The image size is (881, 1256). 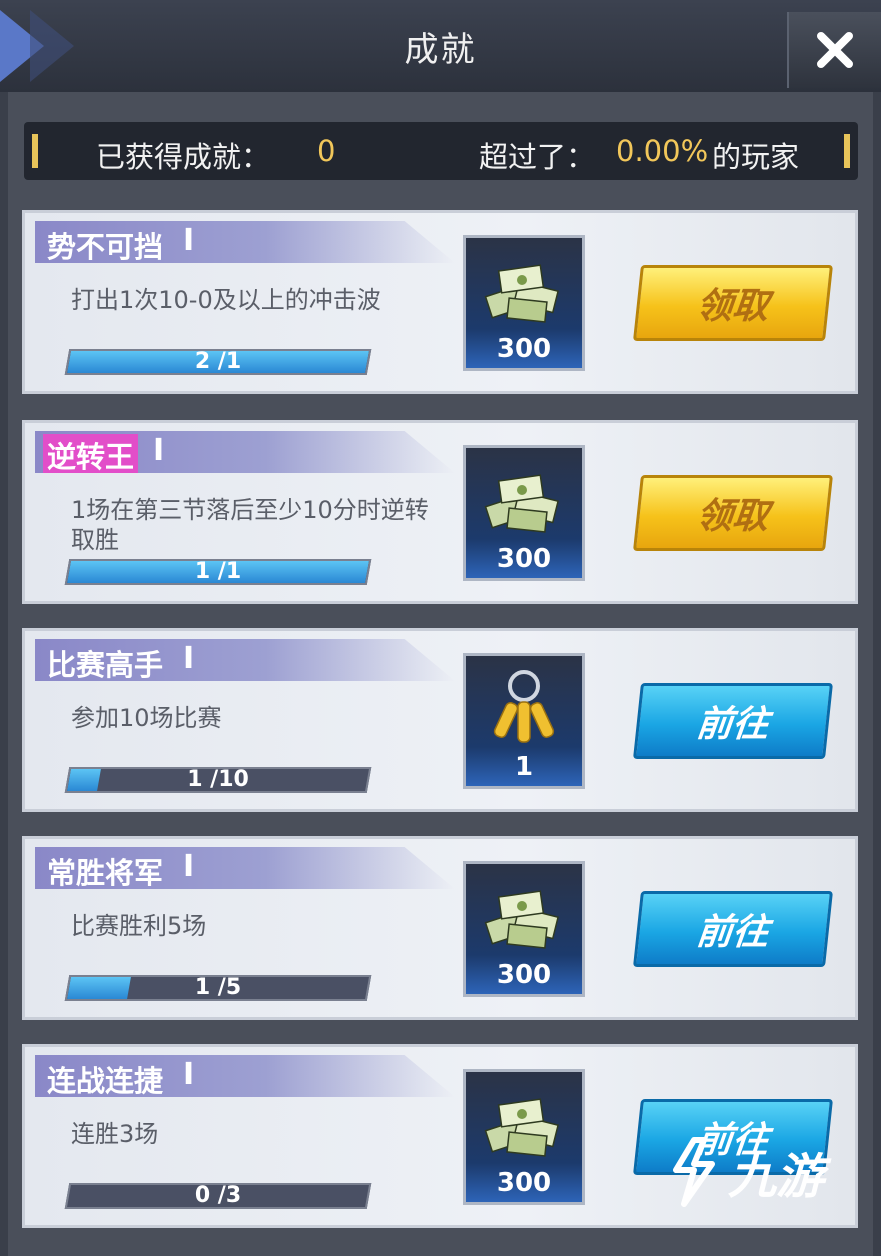 What do you see at coordinates (440, 928) in the screenshot?
I see `achievement-card: 常胜将军 I 比赛胜利5场 1 /5 300 前往` at bounding box center [440, 928].